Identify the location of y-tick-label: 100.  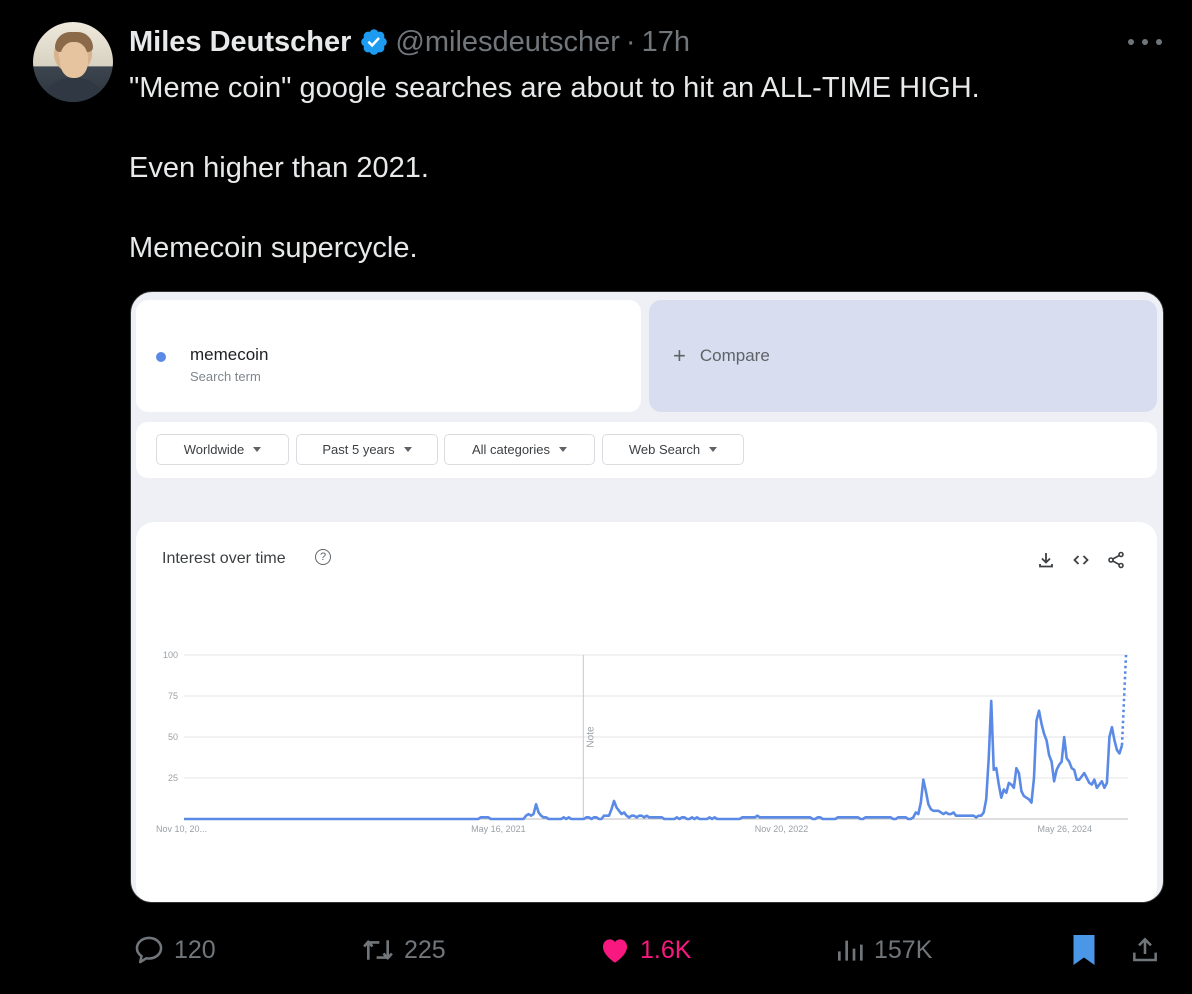
(170, 655).